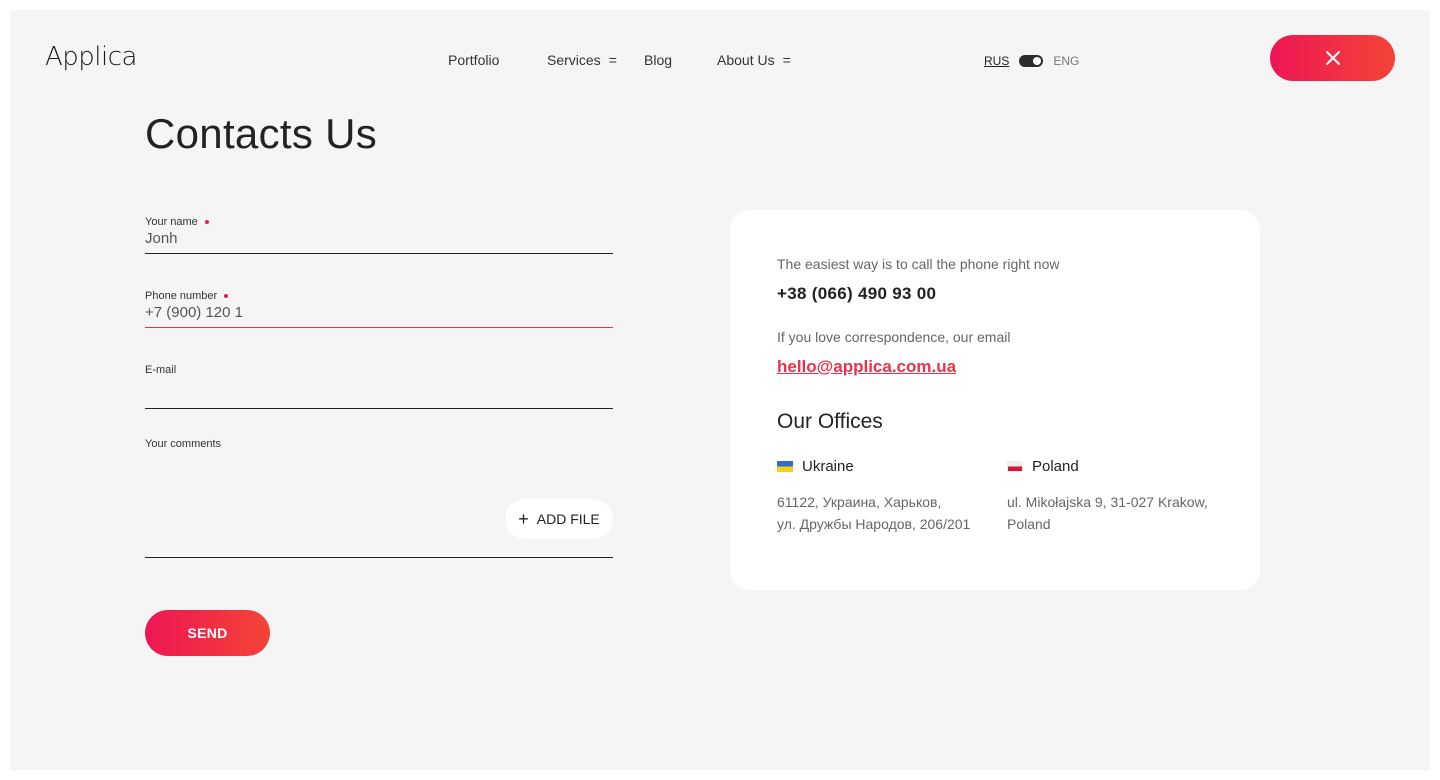  I want to click on phone-input, so click(379, 315).